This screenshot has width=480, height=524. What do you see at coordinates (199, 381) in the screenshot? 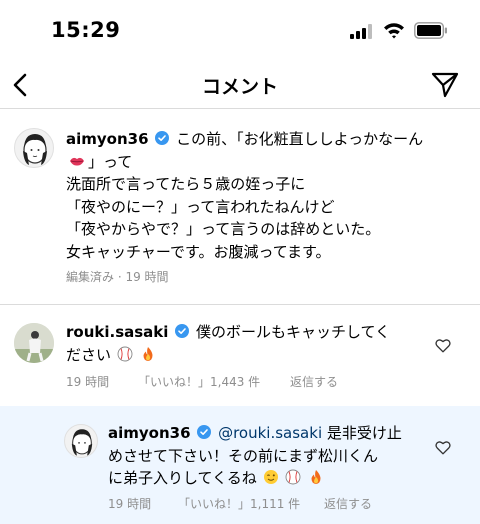
I see `like-count: 「いいね！」1,443 件` at bounding box center [199, 381].